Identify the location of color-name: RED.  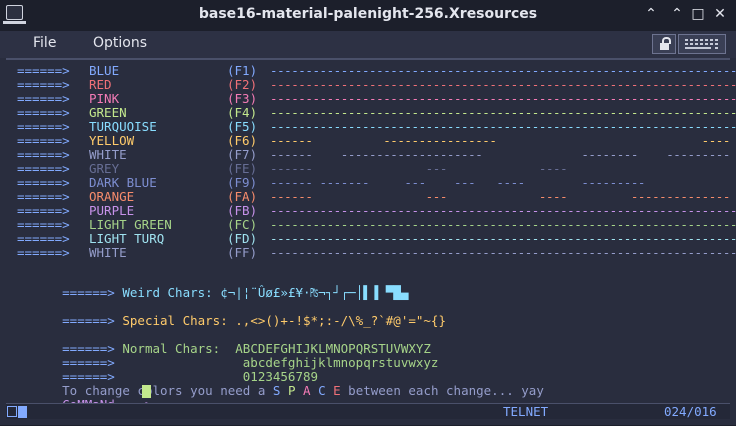
(100, 84).